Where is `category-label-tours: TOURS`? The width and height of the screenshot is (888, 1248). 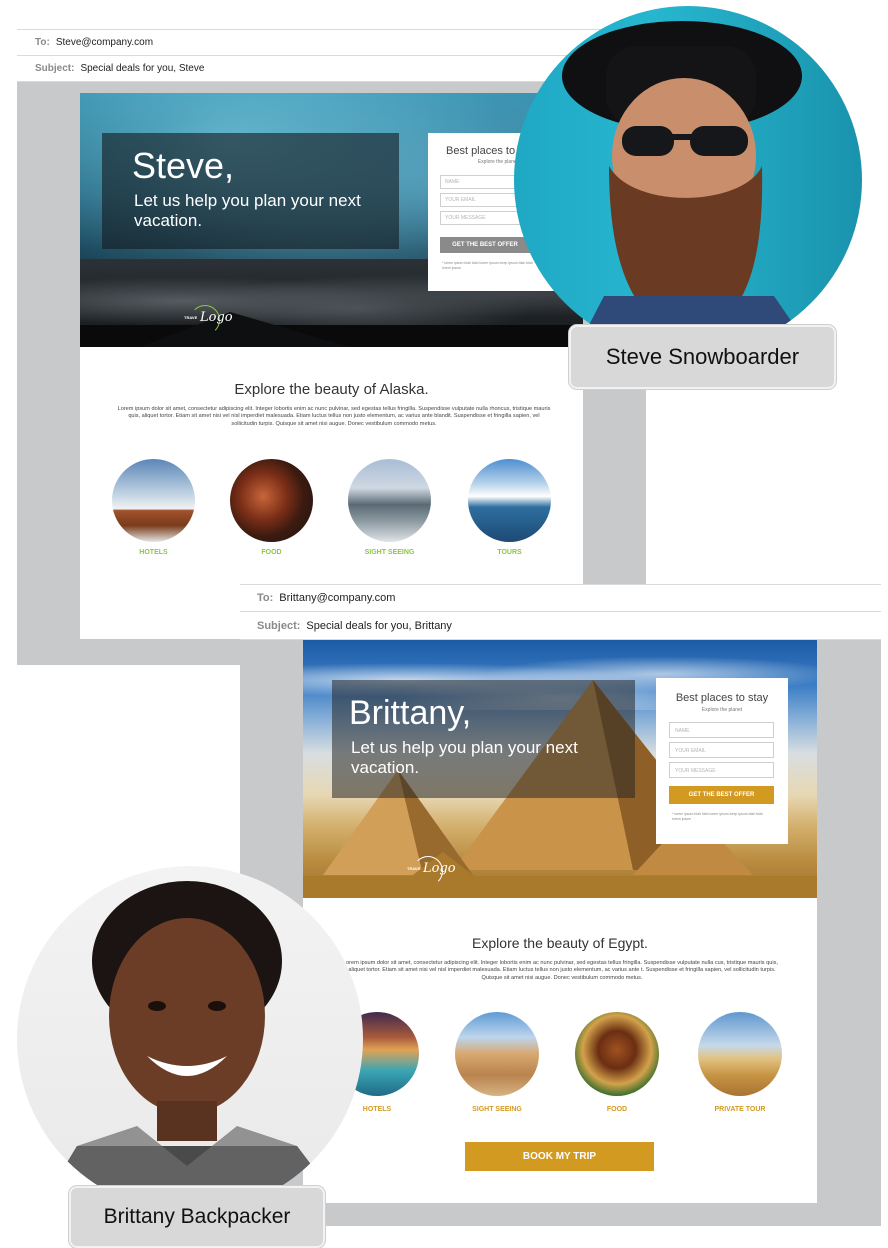 category-label-tours: TOURS is located at coordinates (509, 552).